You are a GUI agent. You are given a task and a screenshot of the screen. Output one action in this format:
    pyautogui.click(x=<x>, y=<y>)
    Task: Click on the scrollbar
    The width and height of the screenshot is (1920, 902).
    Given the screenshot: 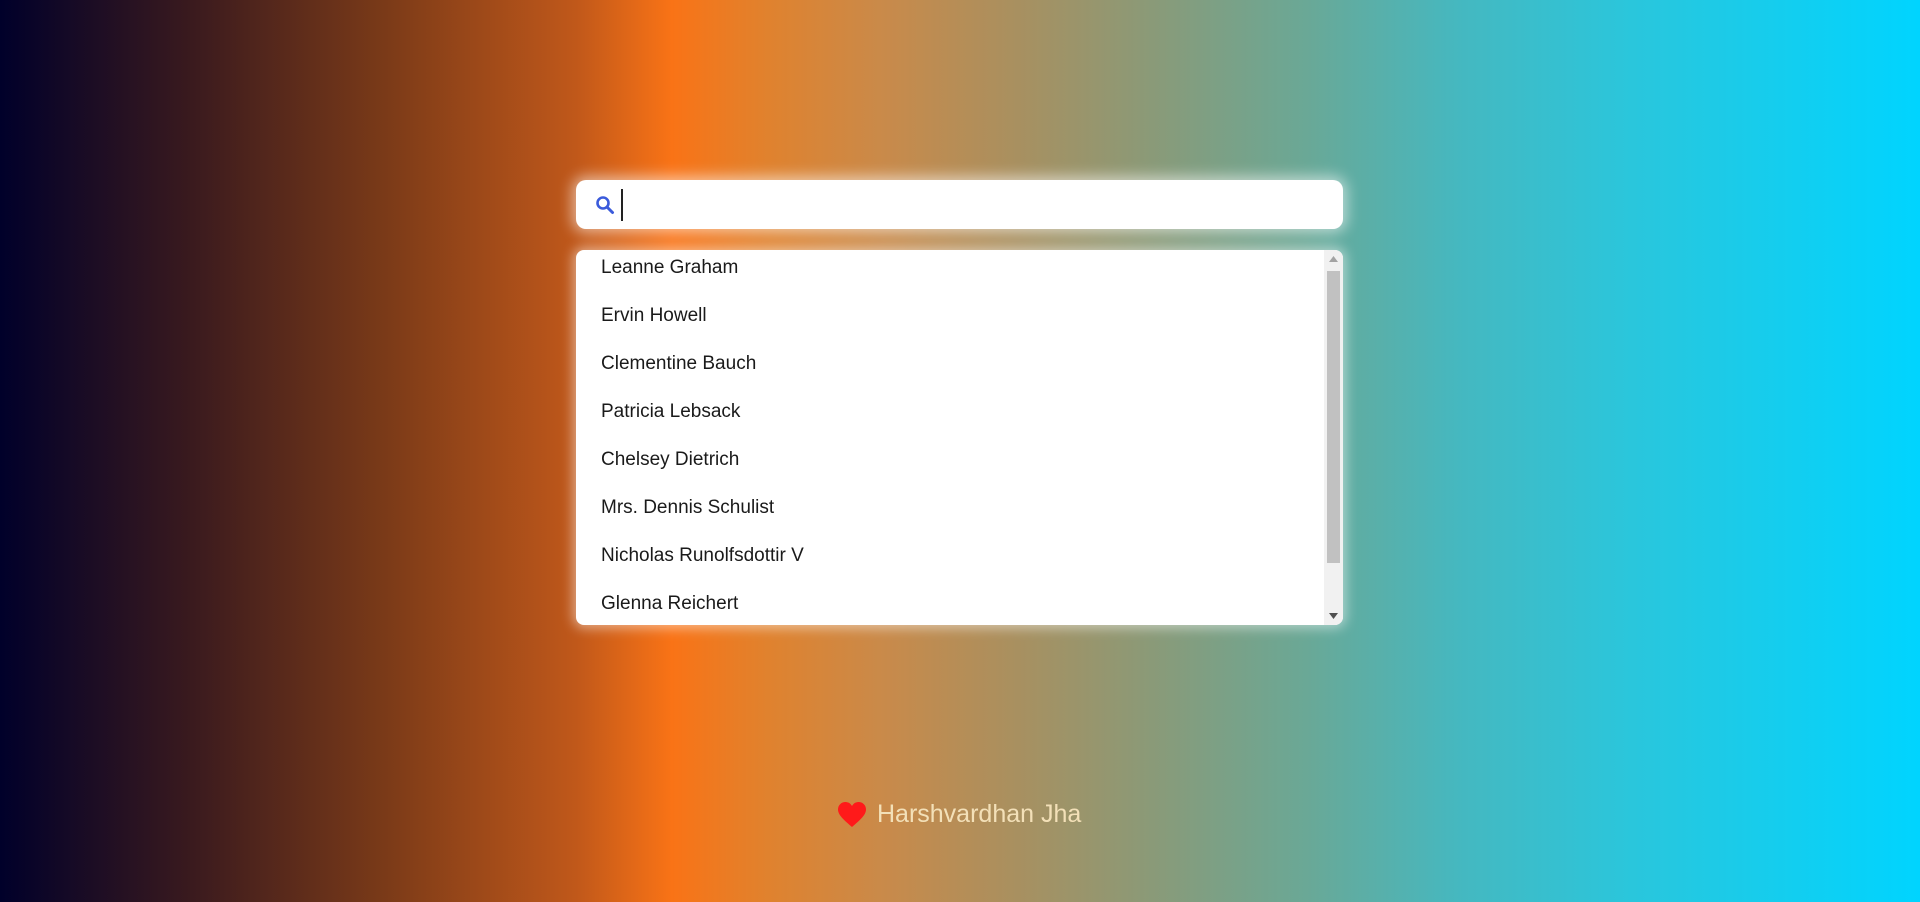 What is the action you would take?
    pyautogui.click(x=1333, y=437)
    